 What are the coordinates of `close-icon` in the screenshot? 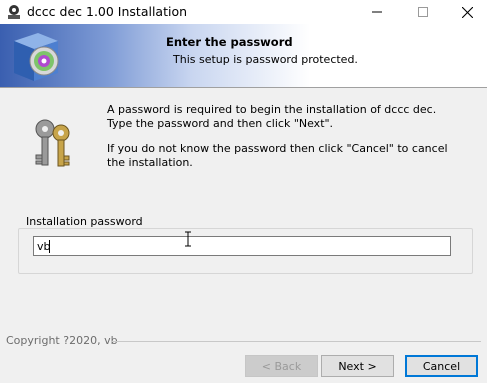 It's located at (467, 12).